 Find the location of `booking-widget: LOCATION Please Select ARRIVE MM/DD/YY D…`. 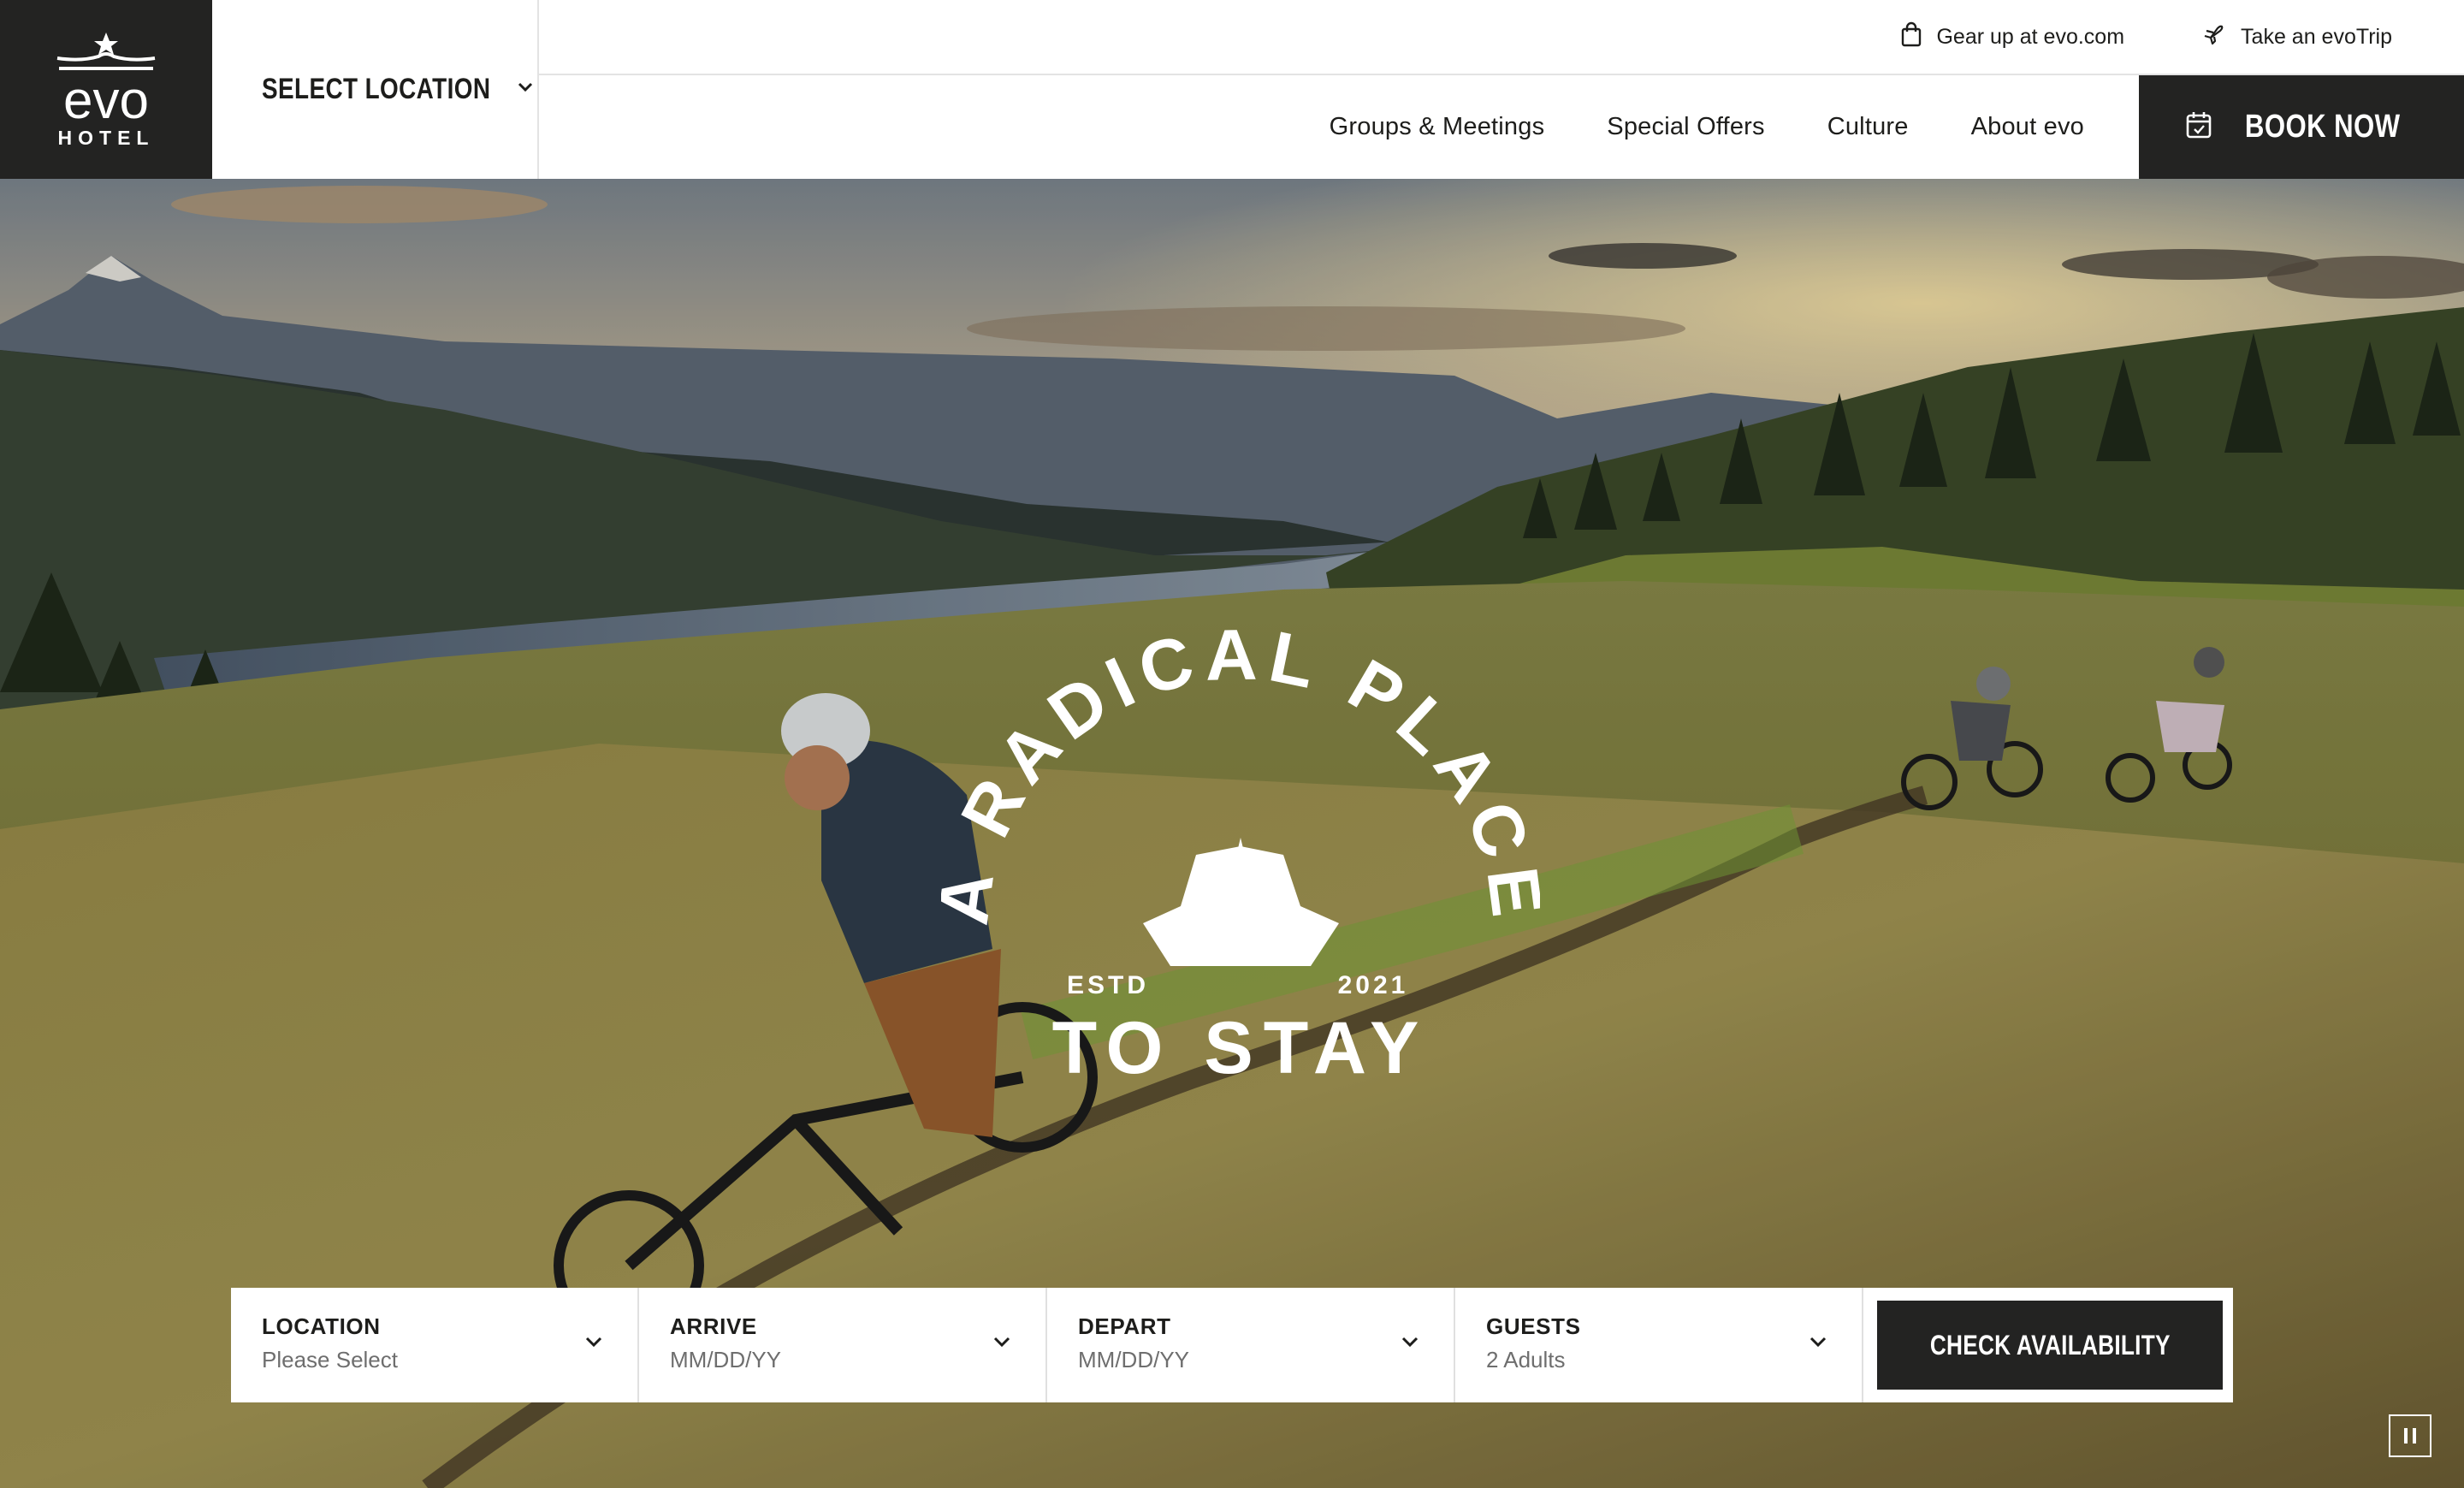

booking-widget: LOCATION Please Select ARRIVE MM/DD/YY D… is located at coordinates (1232, 1345).